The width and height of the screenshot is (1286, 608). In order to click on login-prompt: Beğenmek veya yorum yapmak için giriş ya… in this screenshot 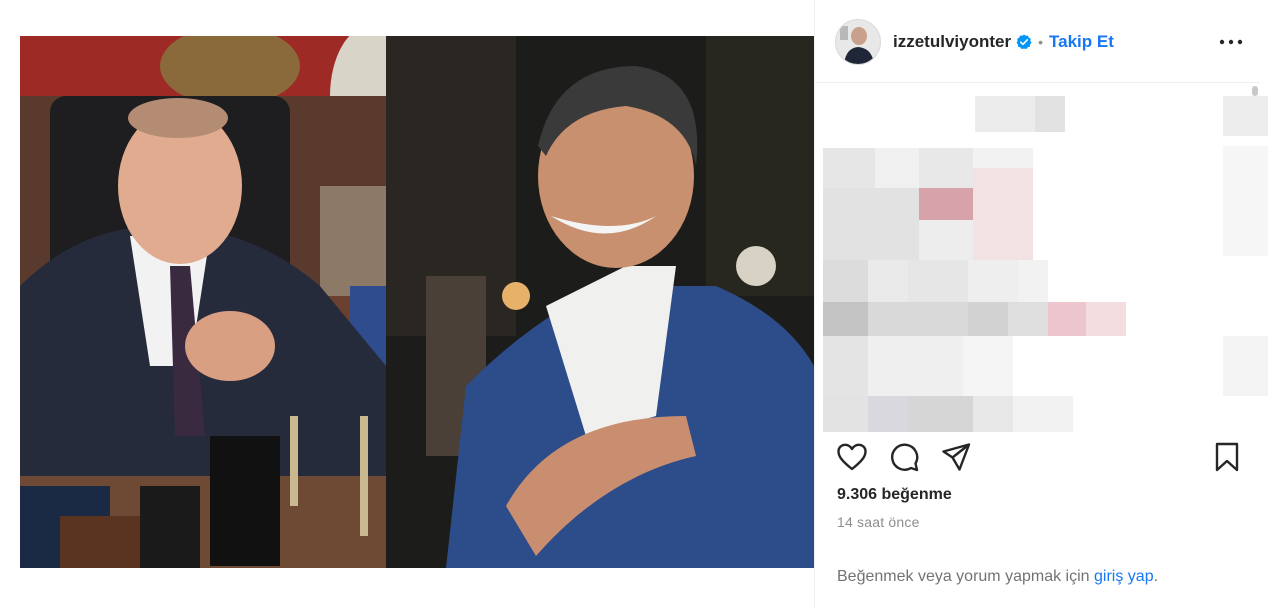, I will do `click(997, 577)`.